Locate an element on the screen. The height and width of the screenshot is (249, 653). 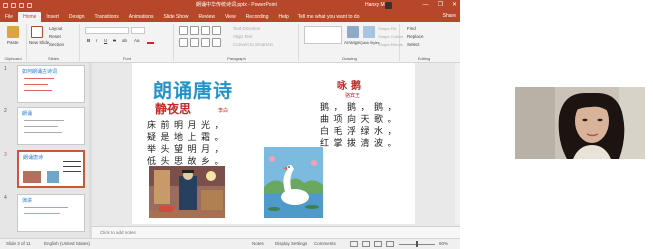
underline-button: U is located at coordinates (105, 41).